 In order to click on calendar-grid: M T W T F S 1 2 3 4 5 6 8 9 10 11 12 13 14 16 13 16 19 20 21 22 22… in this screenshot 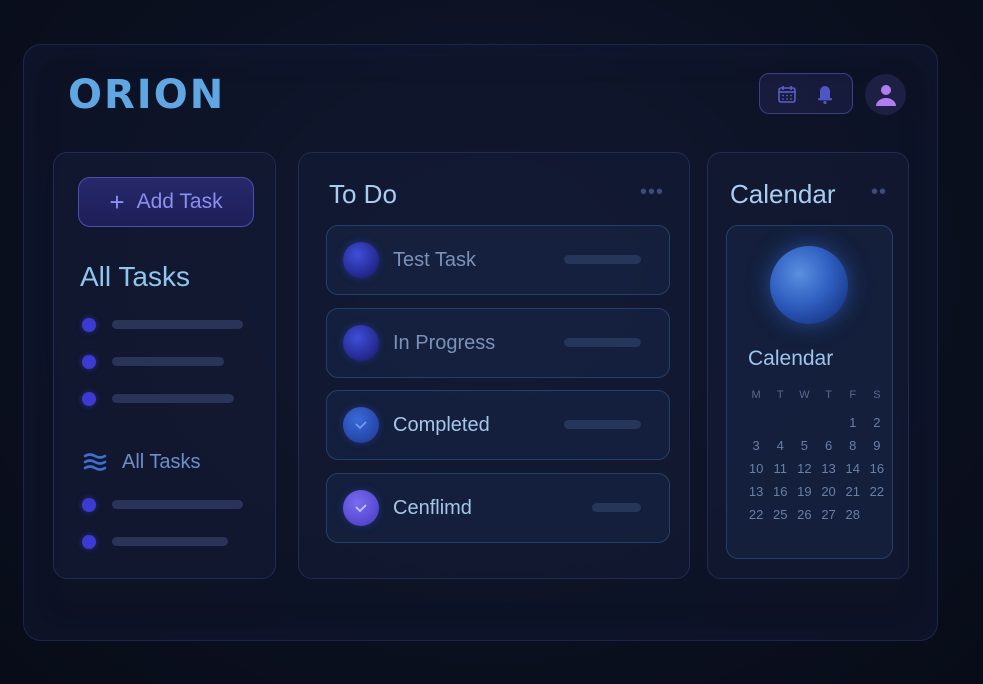, I will do `click(816, 455)`.